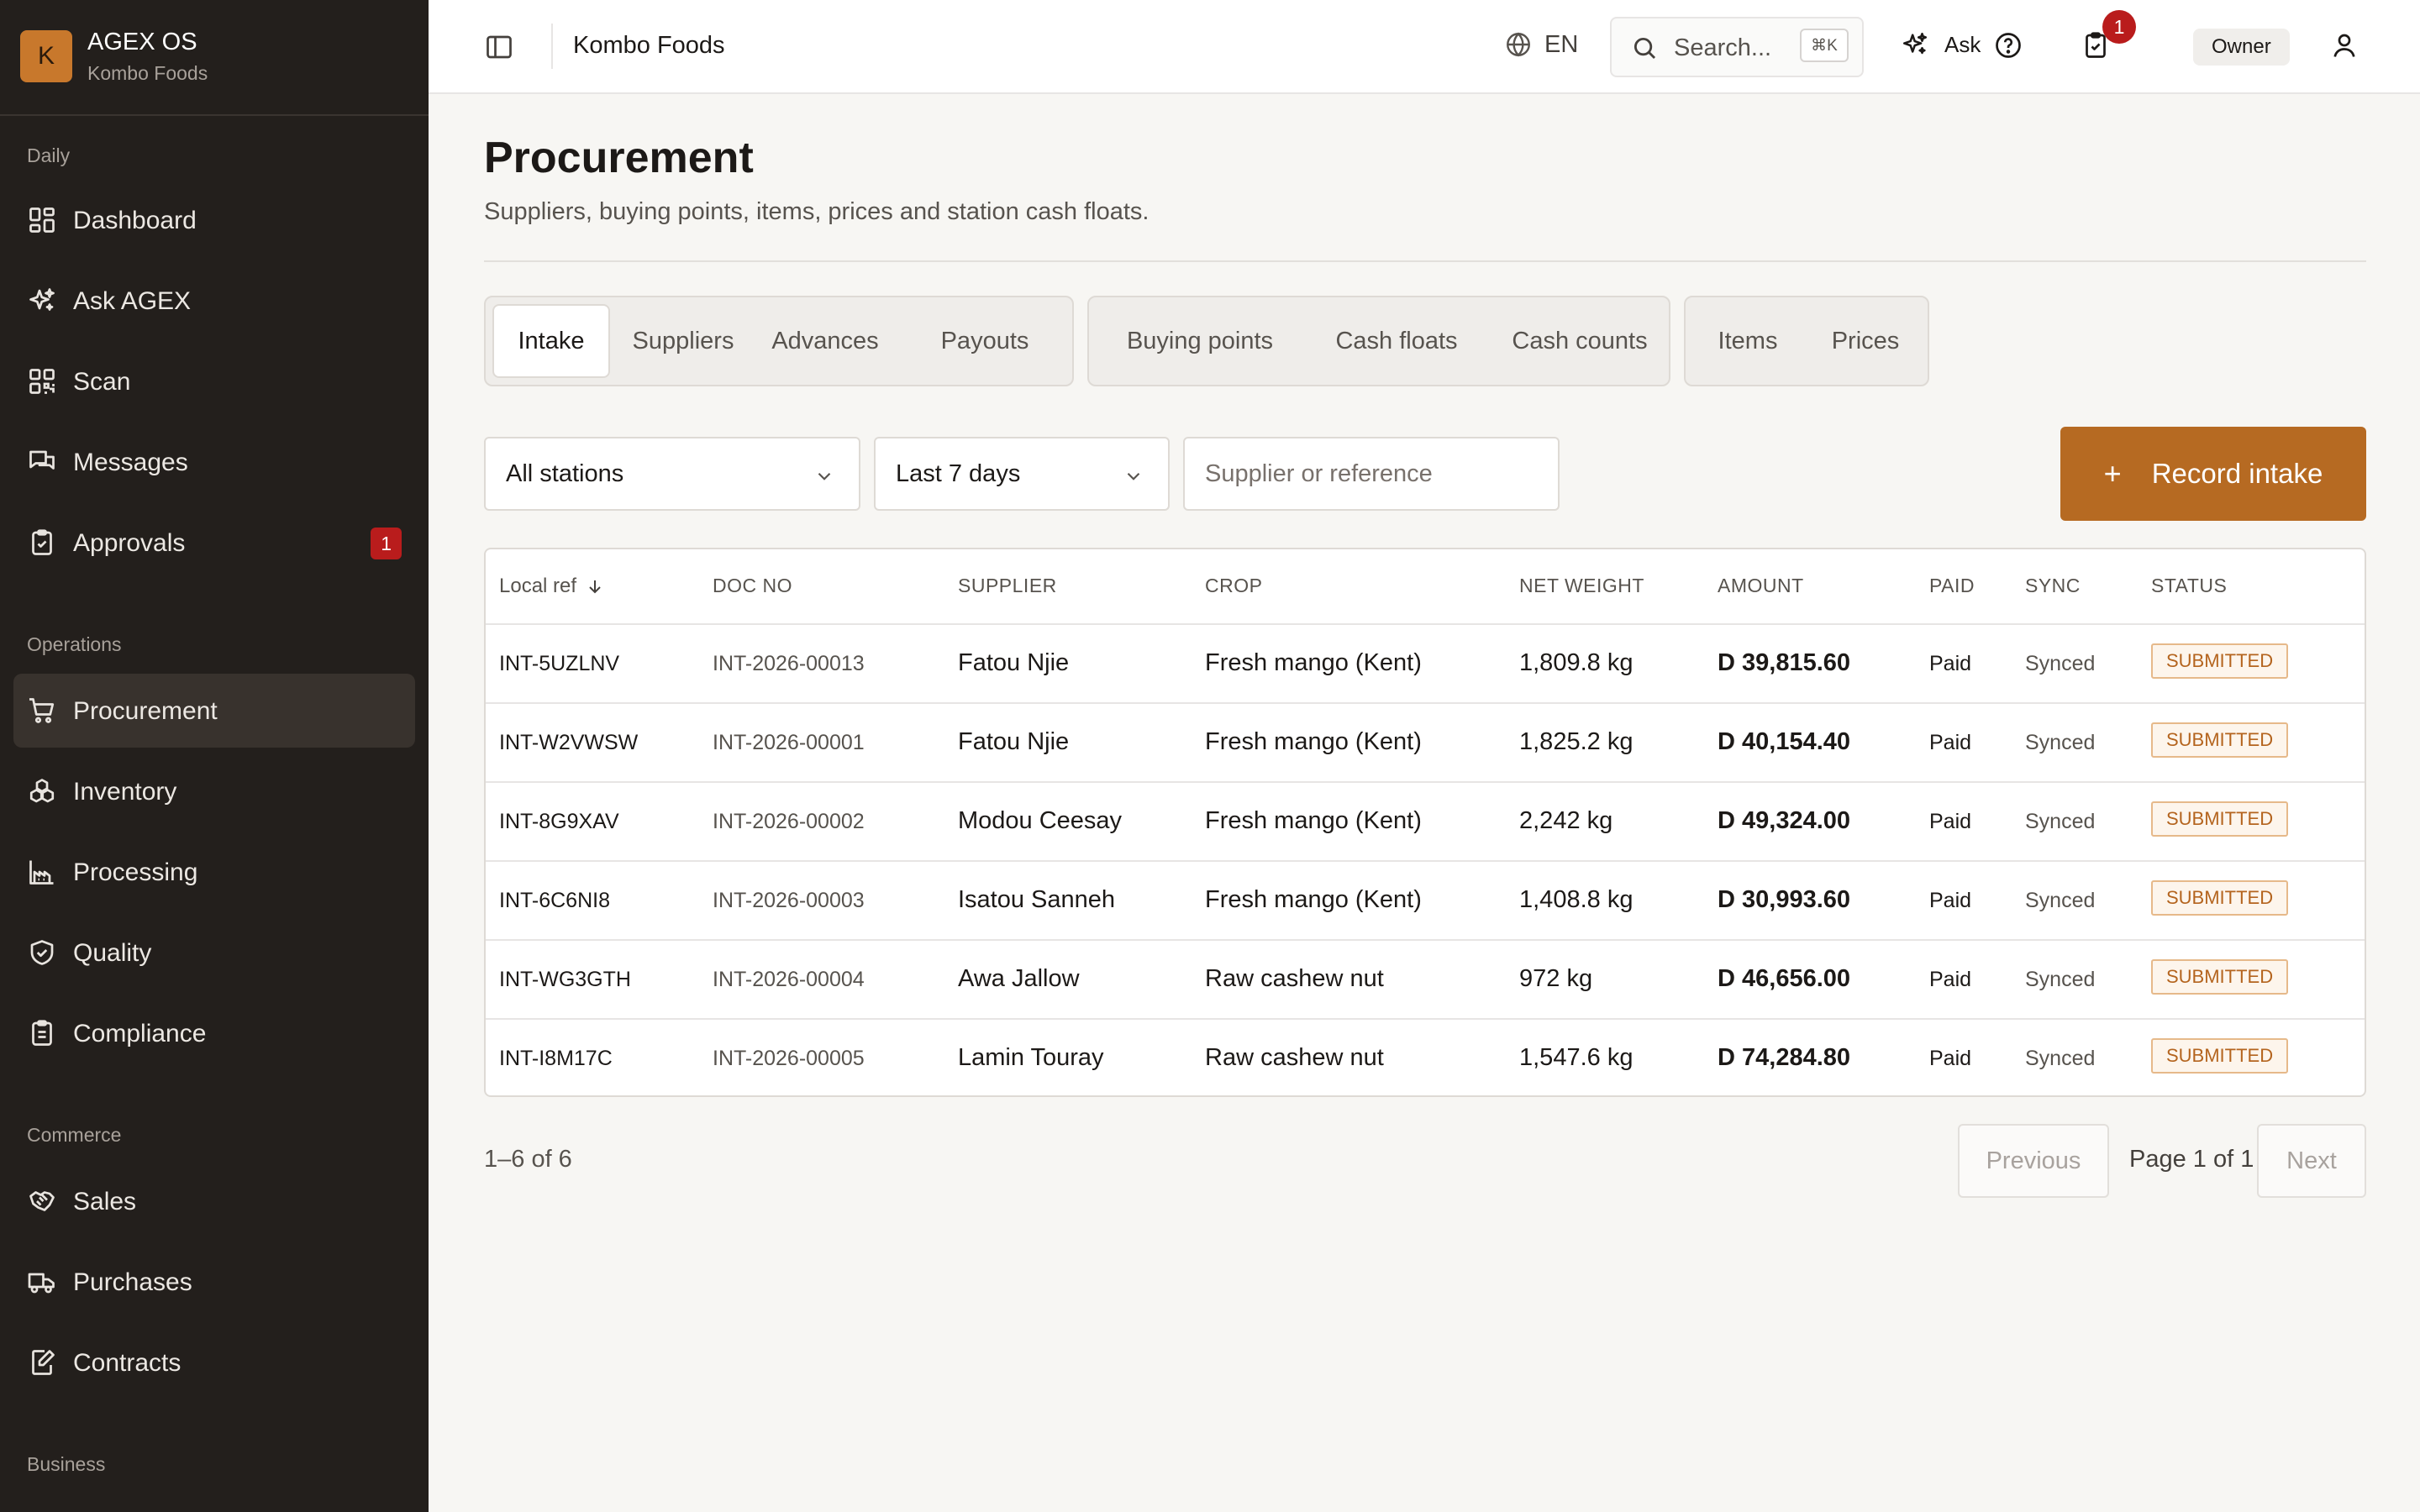 This screenshot has height=1512, width=2420. Describe the element at coordinates (132, 301) in the screenshot. I see `sidebar-item-label: Ask AGEX` at that location.